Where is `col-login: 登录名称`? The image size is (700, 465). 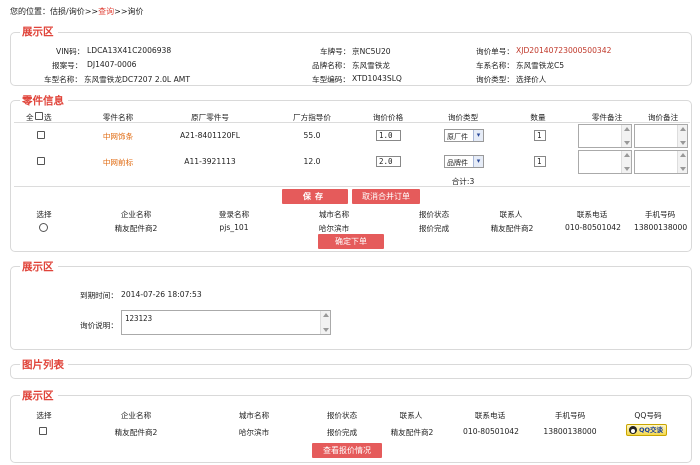 col-login: 登录名称 is located at coordinates (234, 214).